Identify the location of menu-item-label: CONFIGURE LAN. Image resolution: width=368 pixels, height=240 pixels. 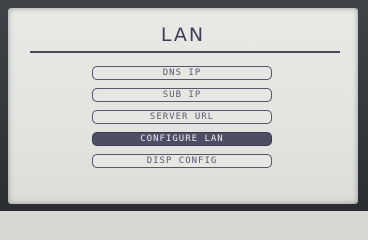
(182, 139).